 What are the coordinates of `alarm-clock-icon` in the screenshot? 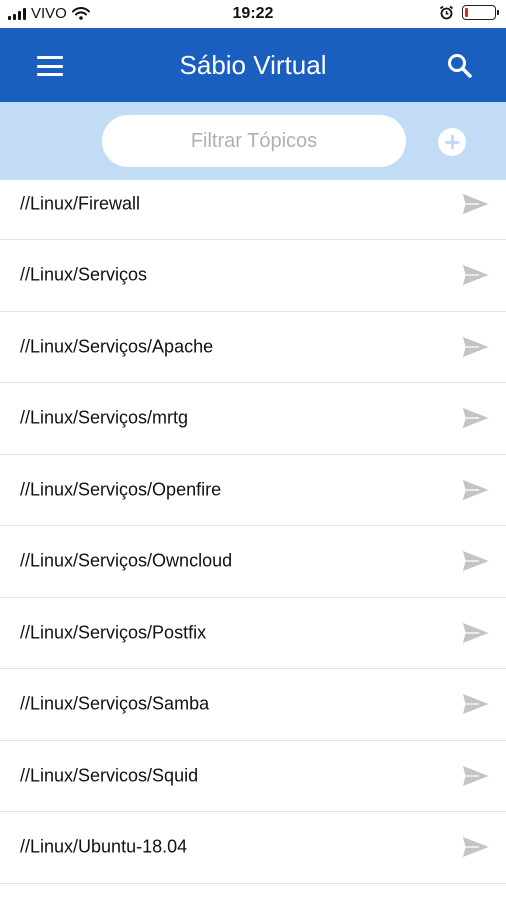 It's located at (446, 12).